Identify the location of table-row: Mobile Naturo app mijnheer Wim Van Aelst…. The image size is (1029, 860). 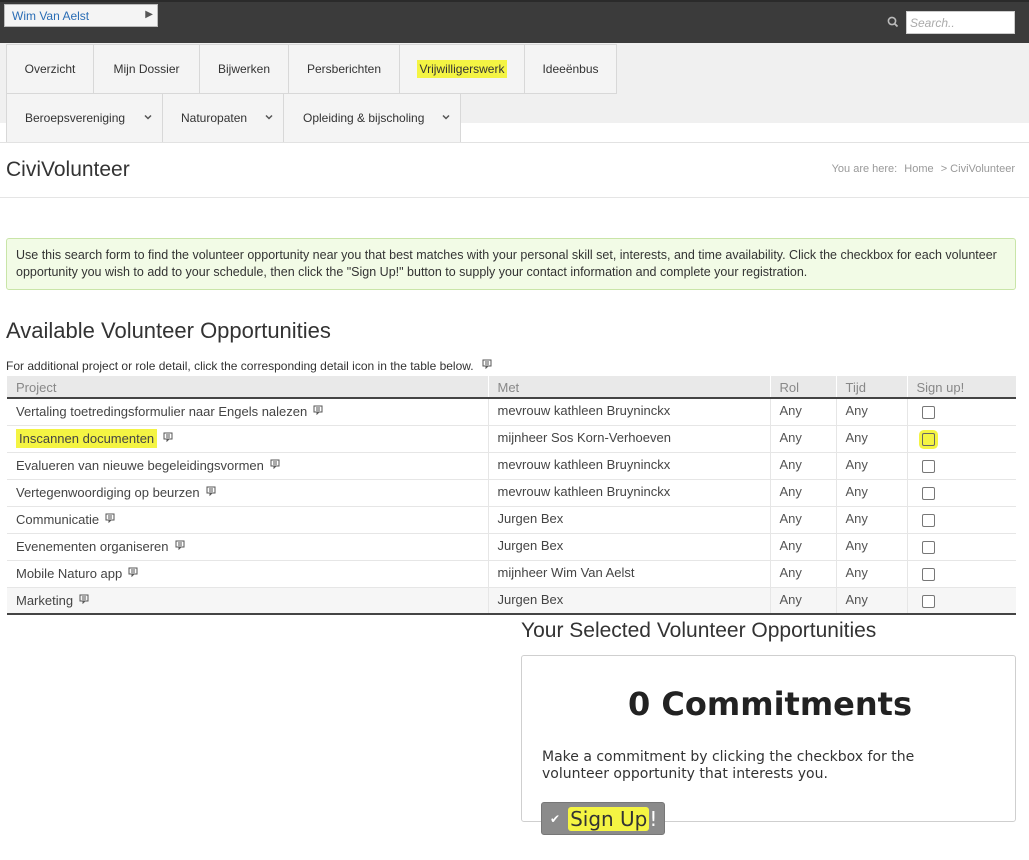
(511, 574).